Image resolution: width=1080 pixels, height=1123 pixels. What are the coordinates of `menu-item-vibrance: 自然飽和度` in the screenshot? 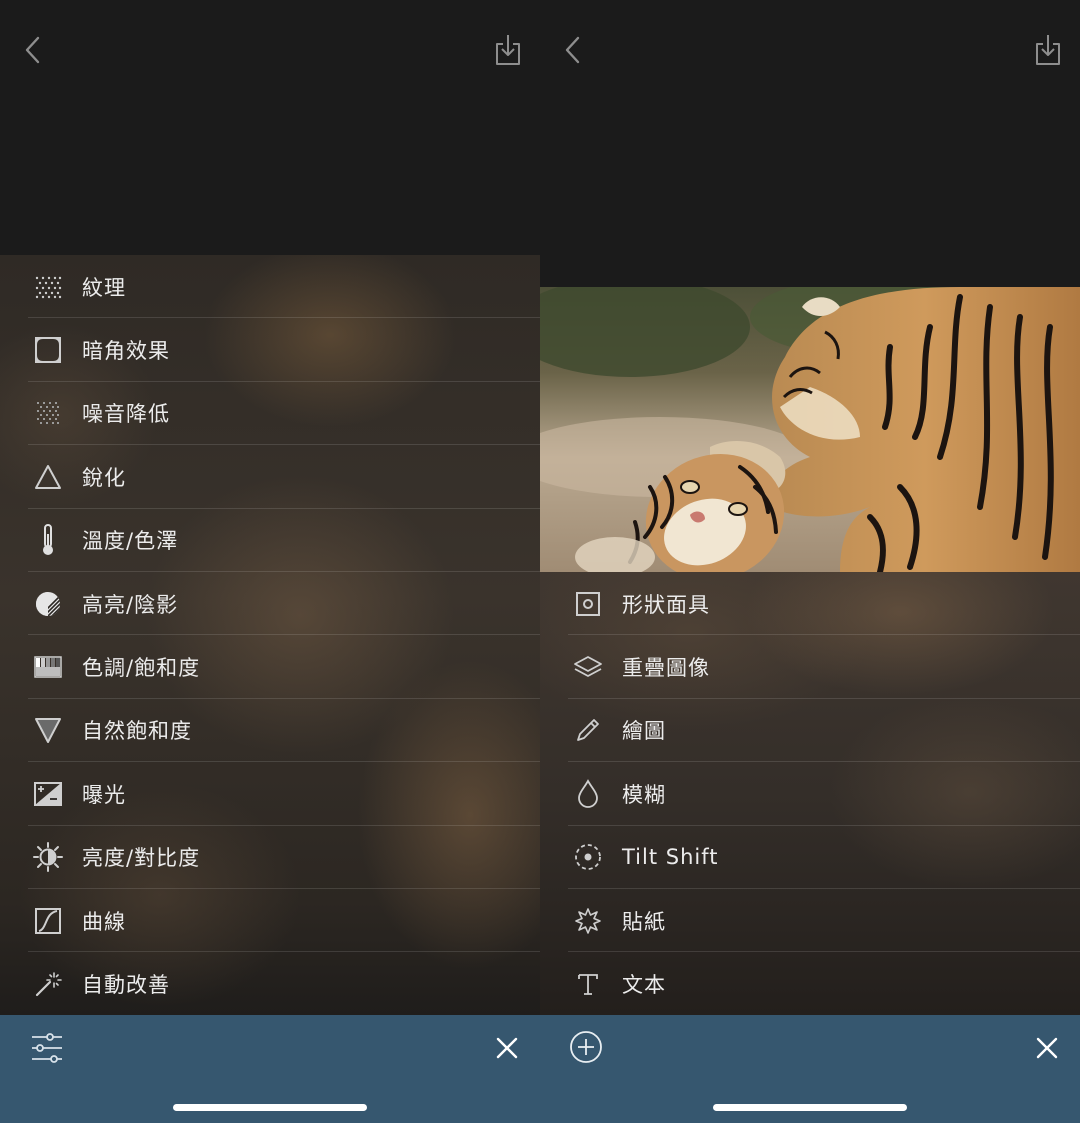 It's located at (270, 731).